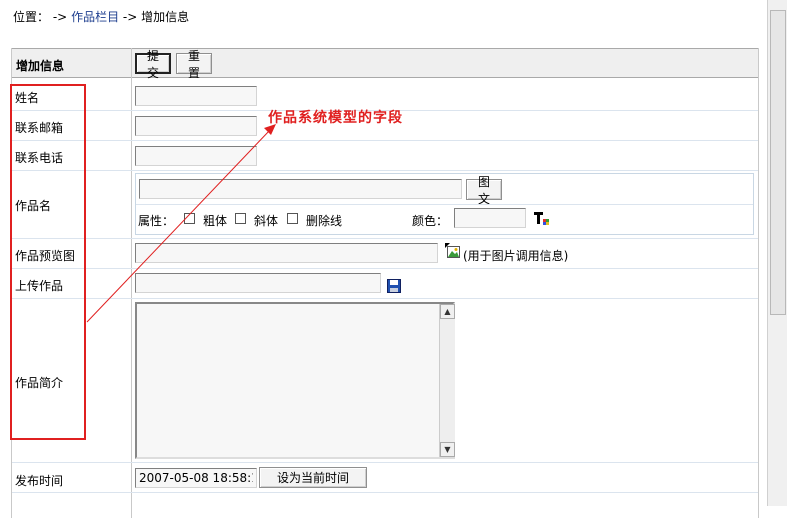 The width and height of the screenshot is (787, 518). What do you see at coordinates (778, 162) in the screenshot?
I see `page-scroll-thumb` at bounding box center [778, 162].